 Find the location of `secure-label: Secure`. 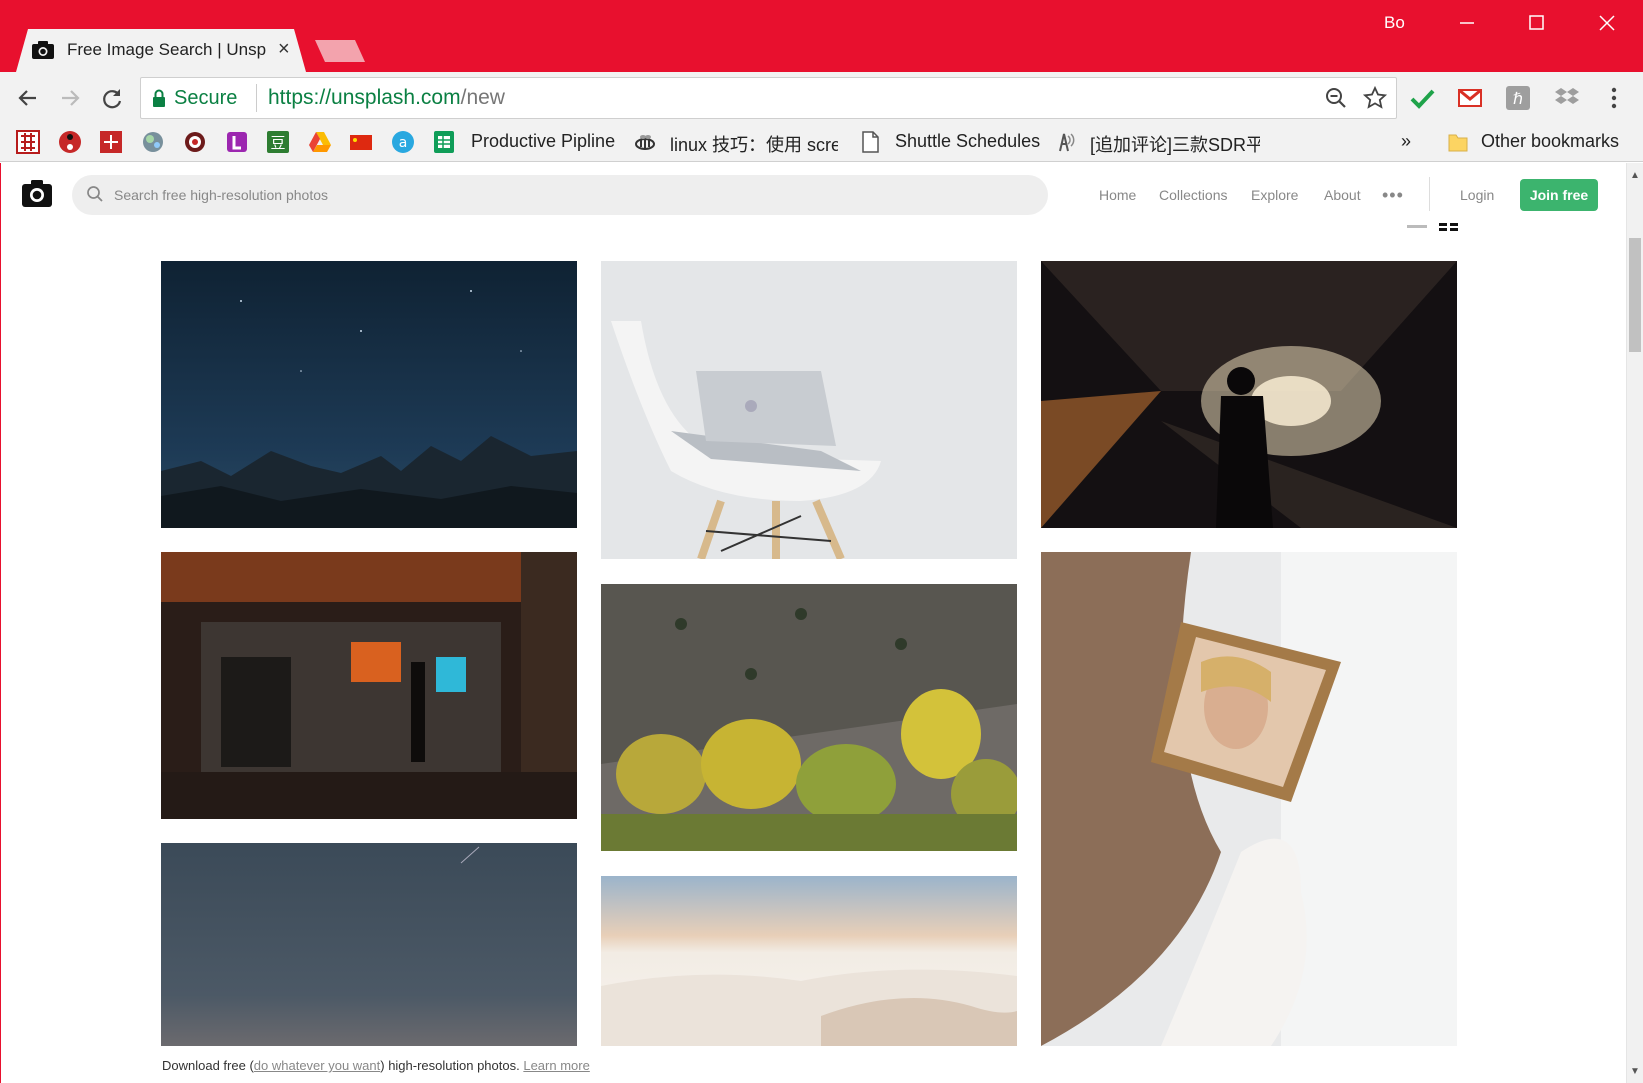

secure-label: Secure is located at coordinates (206, 97).